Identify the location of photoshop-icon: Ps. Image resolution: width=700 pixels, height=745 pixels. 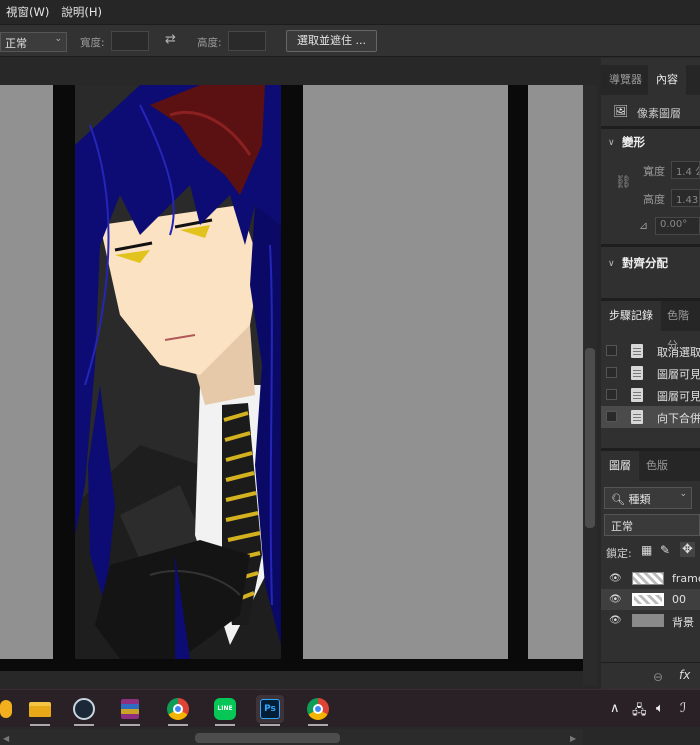
(270, 710).